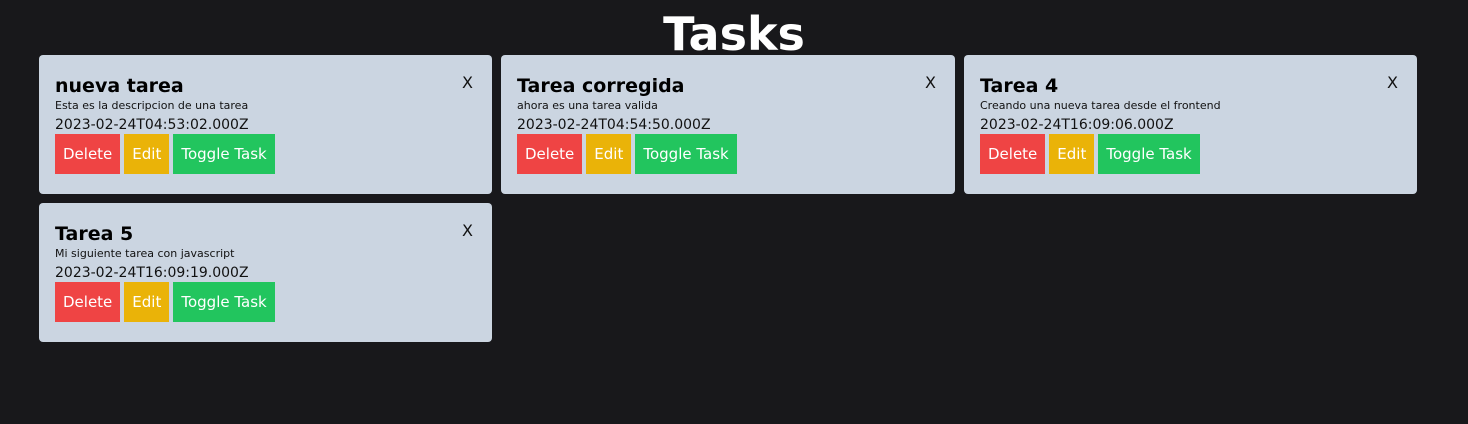 The image size is (1468, 424). Describe the element at coordinates (119, 86) in the screenshot. I see `task-title: nueva tarea` at that location.